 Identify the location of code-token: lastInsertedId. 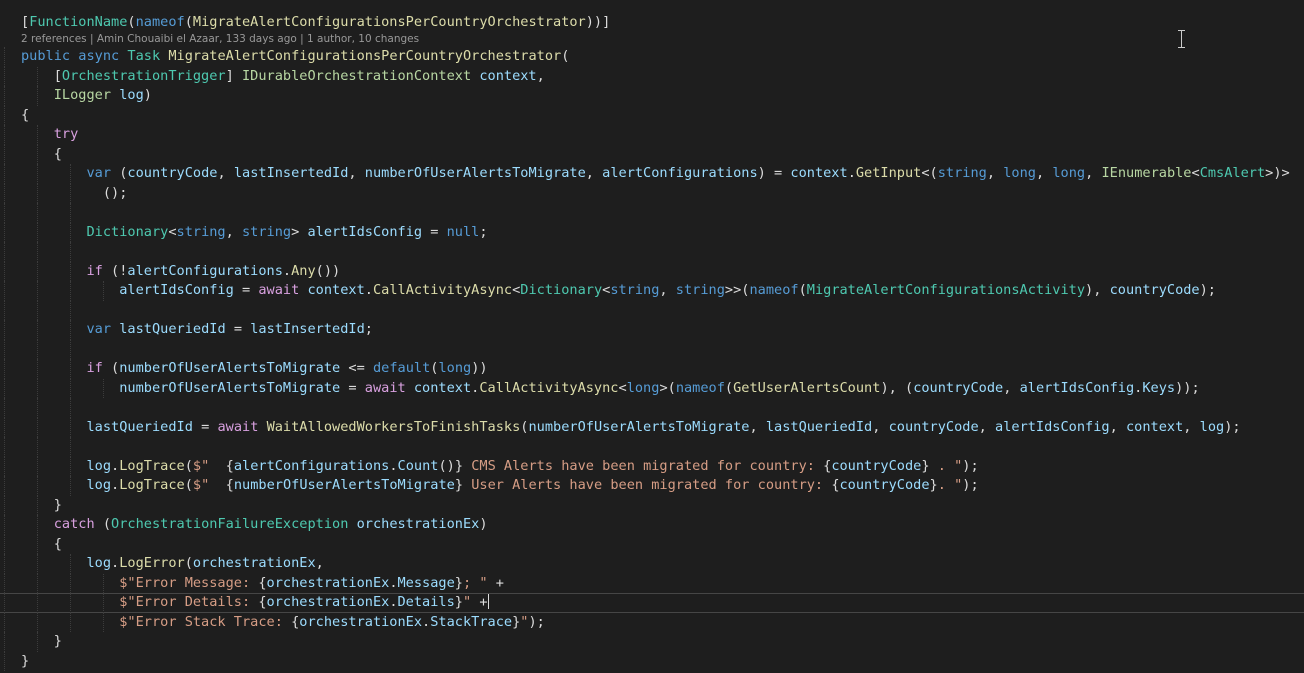
(291, 173).